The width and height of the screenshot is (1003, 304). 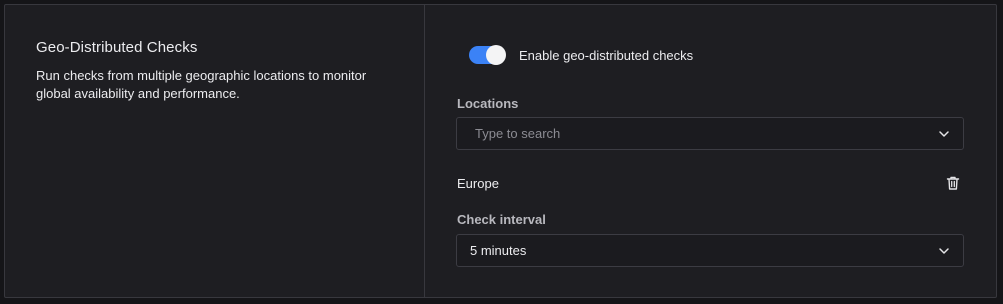 What do you see at coordinates (710, 250) in the screenshot?
I see `check-interval-select: 5 minutes` at bounding box center [710, 250].